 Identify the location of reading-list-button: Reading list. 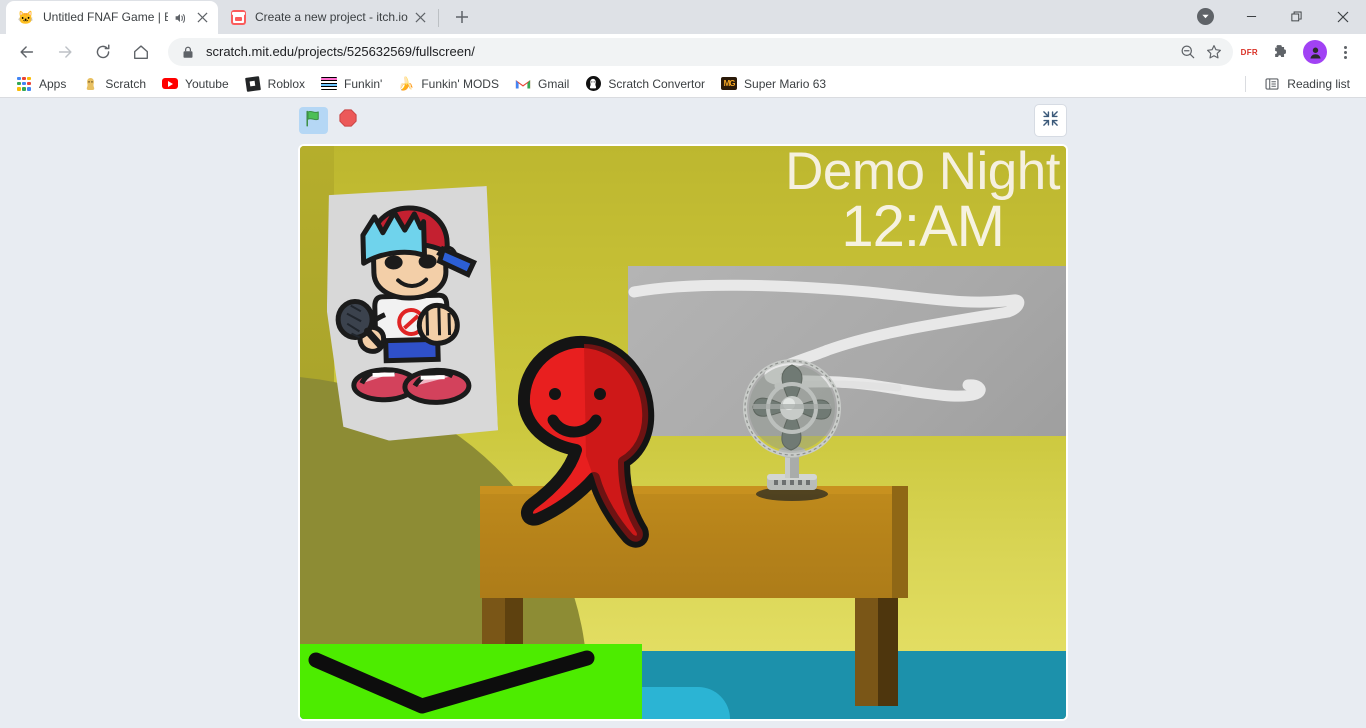
(1307, 84).